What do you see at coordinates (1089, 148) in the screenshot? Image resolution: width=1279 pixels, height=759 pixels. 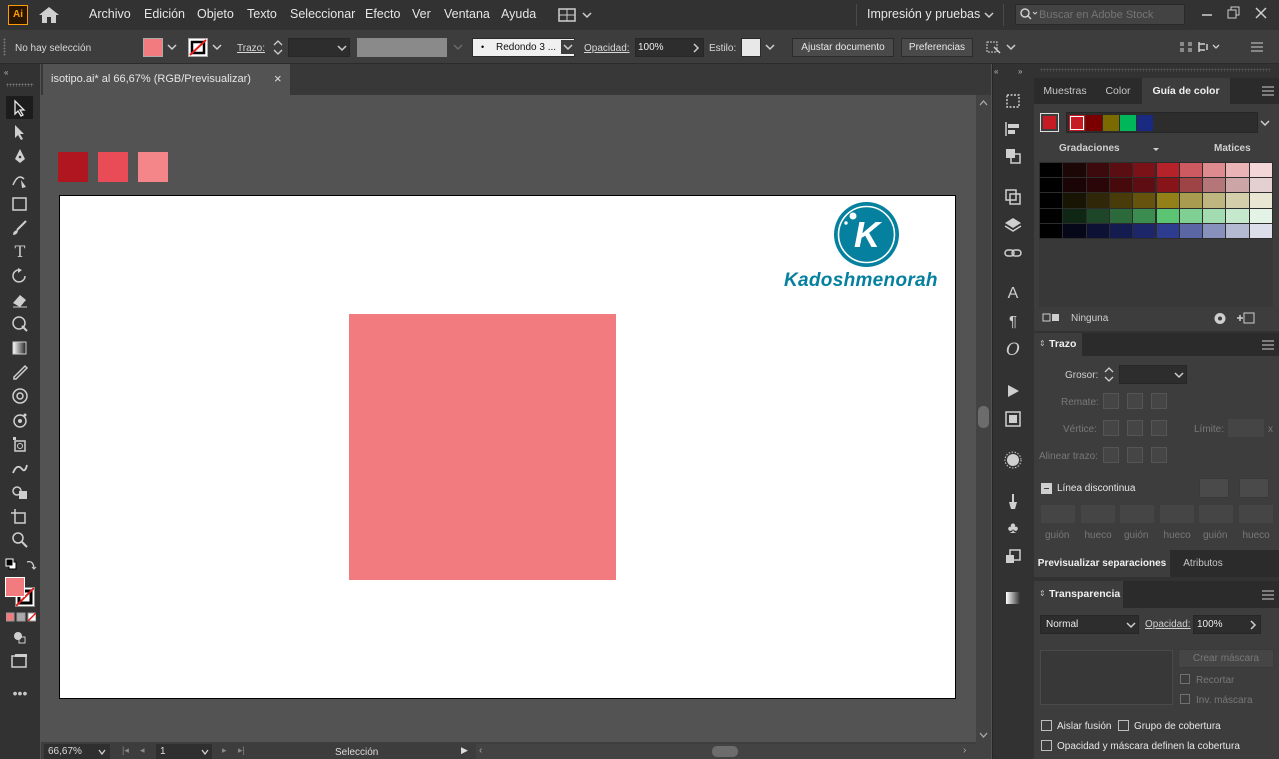 I see `gradations-label: Gradaciones` at bounding box center [1089, 148].